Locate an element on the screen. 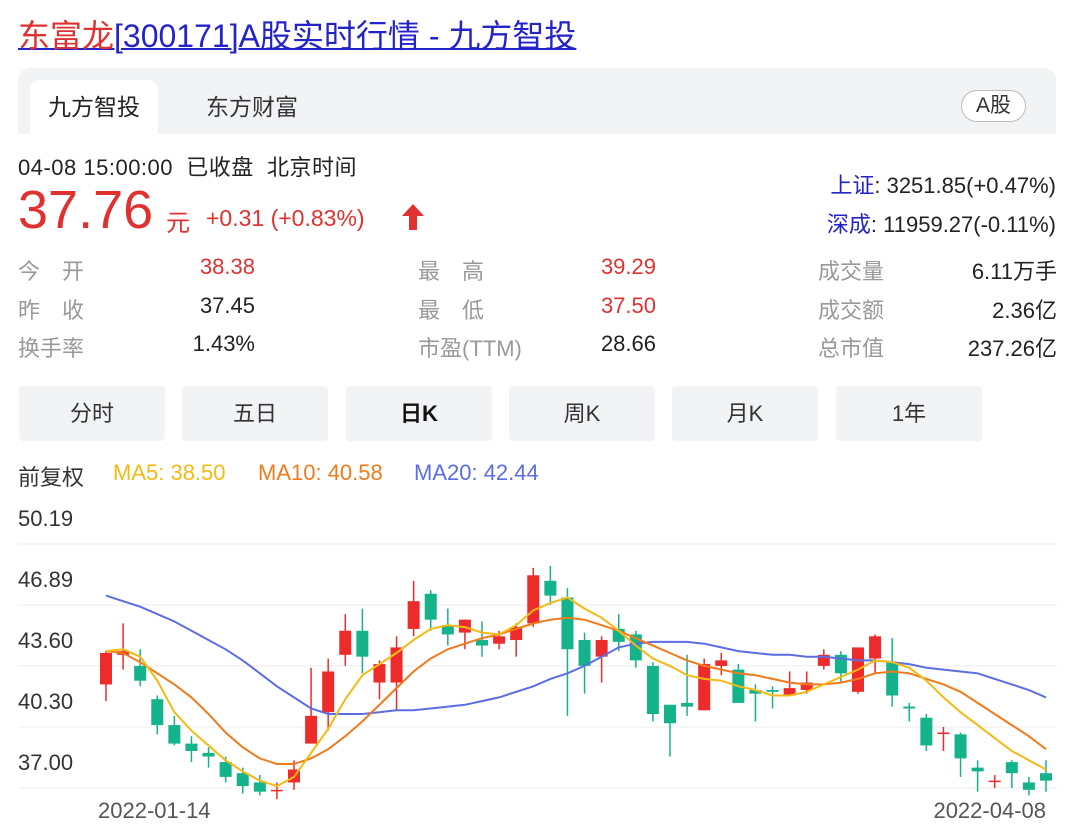 This screenshot has height=836, width=1080. price-unit: 元 is located at coordinates (178, 223).